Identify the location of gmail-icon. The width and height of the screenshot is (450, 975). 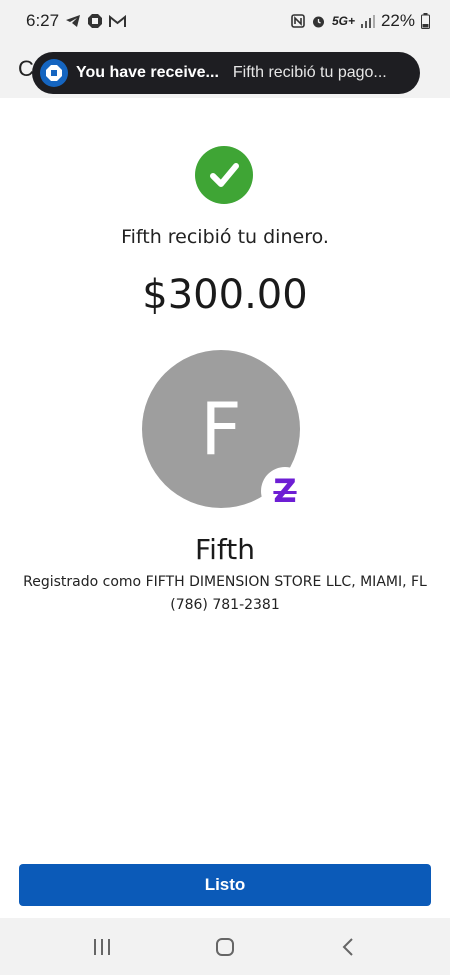
(118, 21).